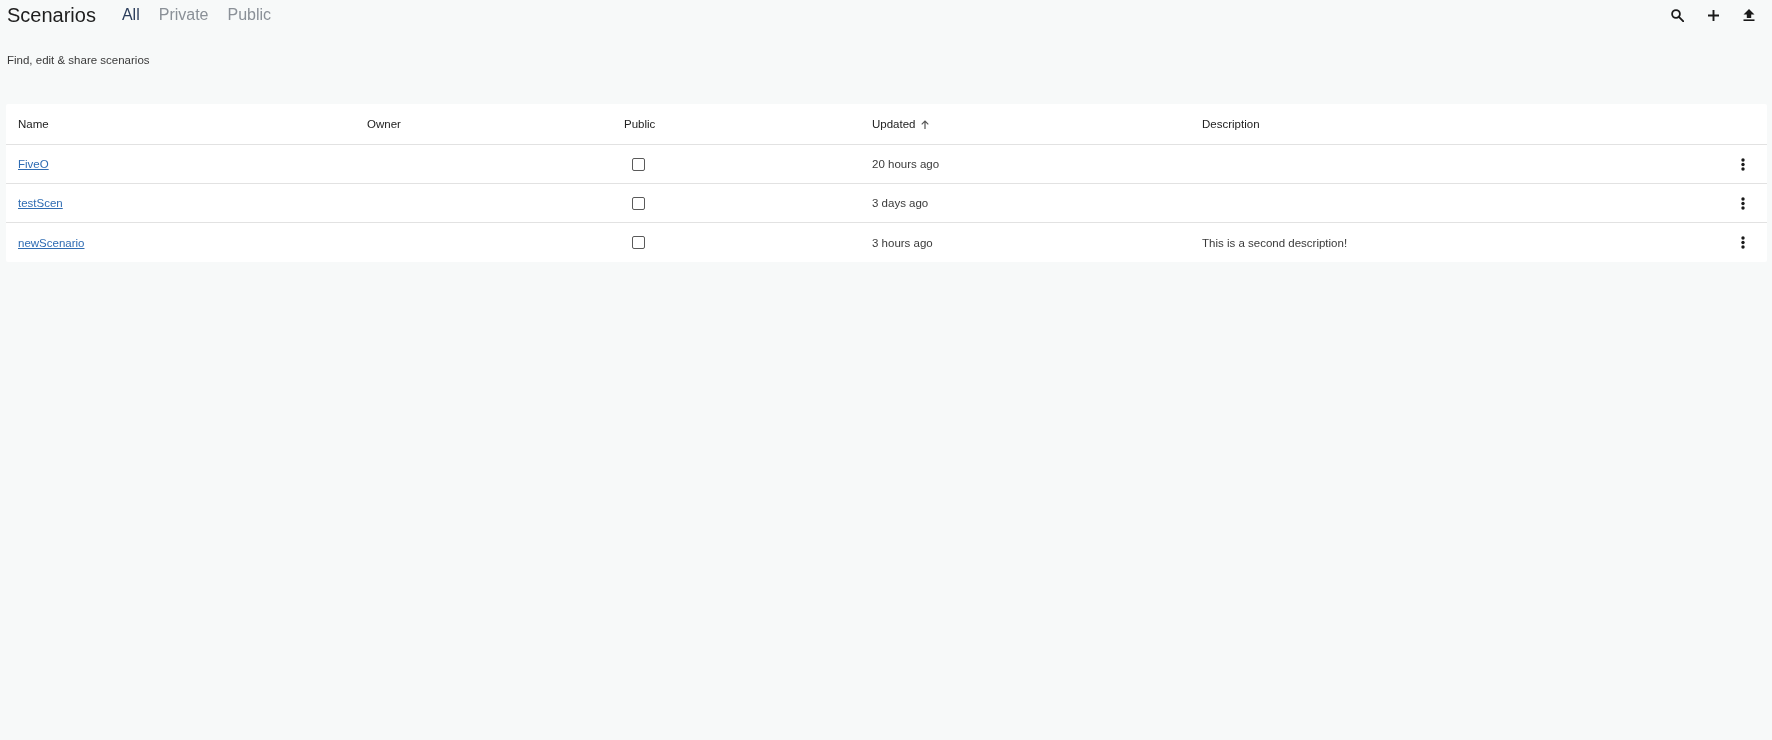 The height and width of the screenshot is (740, 1772). What do you see at coordinates (894, 124) in the screenshot?
I see `column-header: Updated` at bounding box center [894, 124].